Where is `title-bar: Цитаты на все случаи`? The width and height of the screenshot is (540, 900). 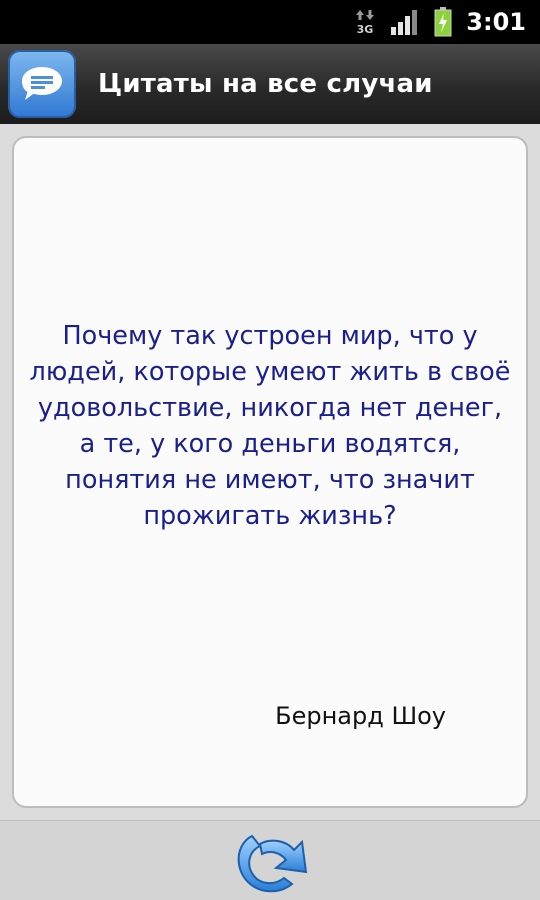
title-bar: Цитаты на все случаи is located at coordinates (270, 84).